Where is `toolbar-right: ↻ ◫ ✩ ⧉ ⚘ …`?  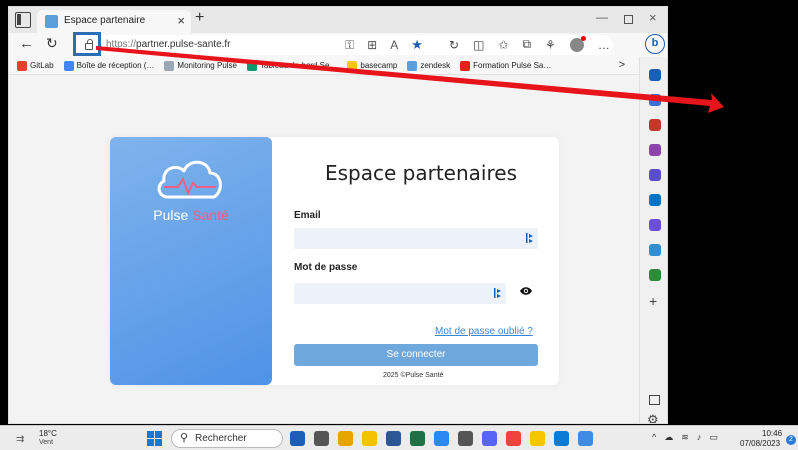 toolbar-right: ↻ ◫ ✩ ⧉ ⚘ … is located at coordinates (530, 43).